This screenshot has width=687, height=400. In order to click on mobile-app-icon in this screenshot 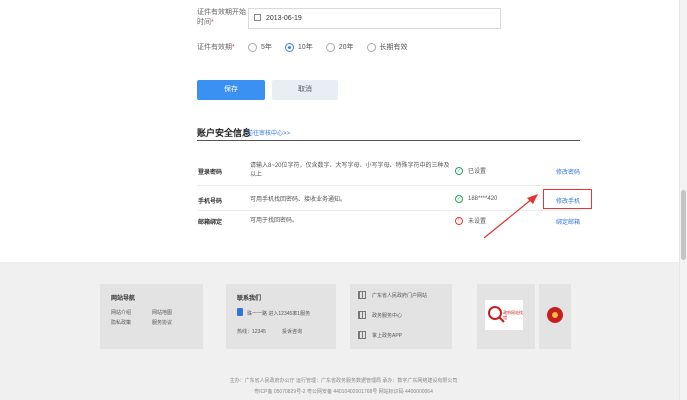, I will do `click(362, 335)`.